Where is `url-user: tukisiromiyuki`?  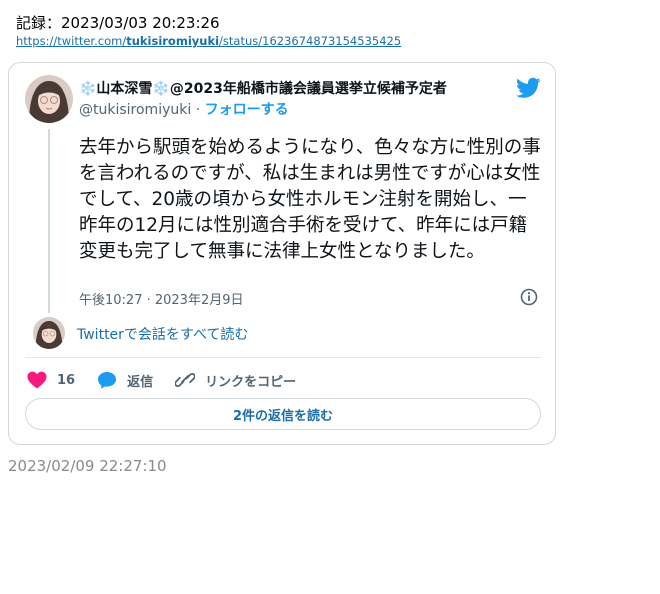 url-user: tukisiromiyuki is located at coordinates (173, 41).